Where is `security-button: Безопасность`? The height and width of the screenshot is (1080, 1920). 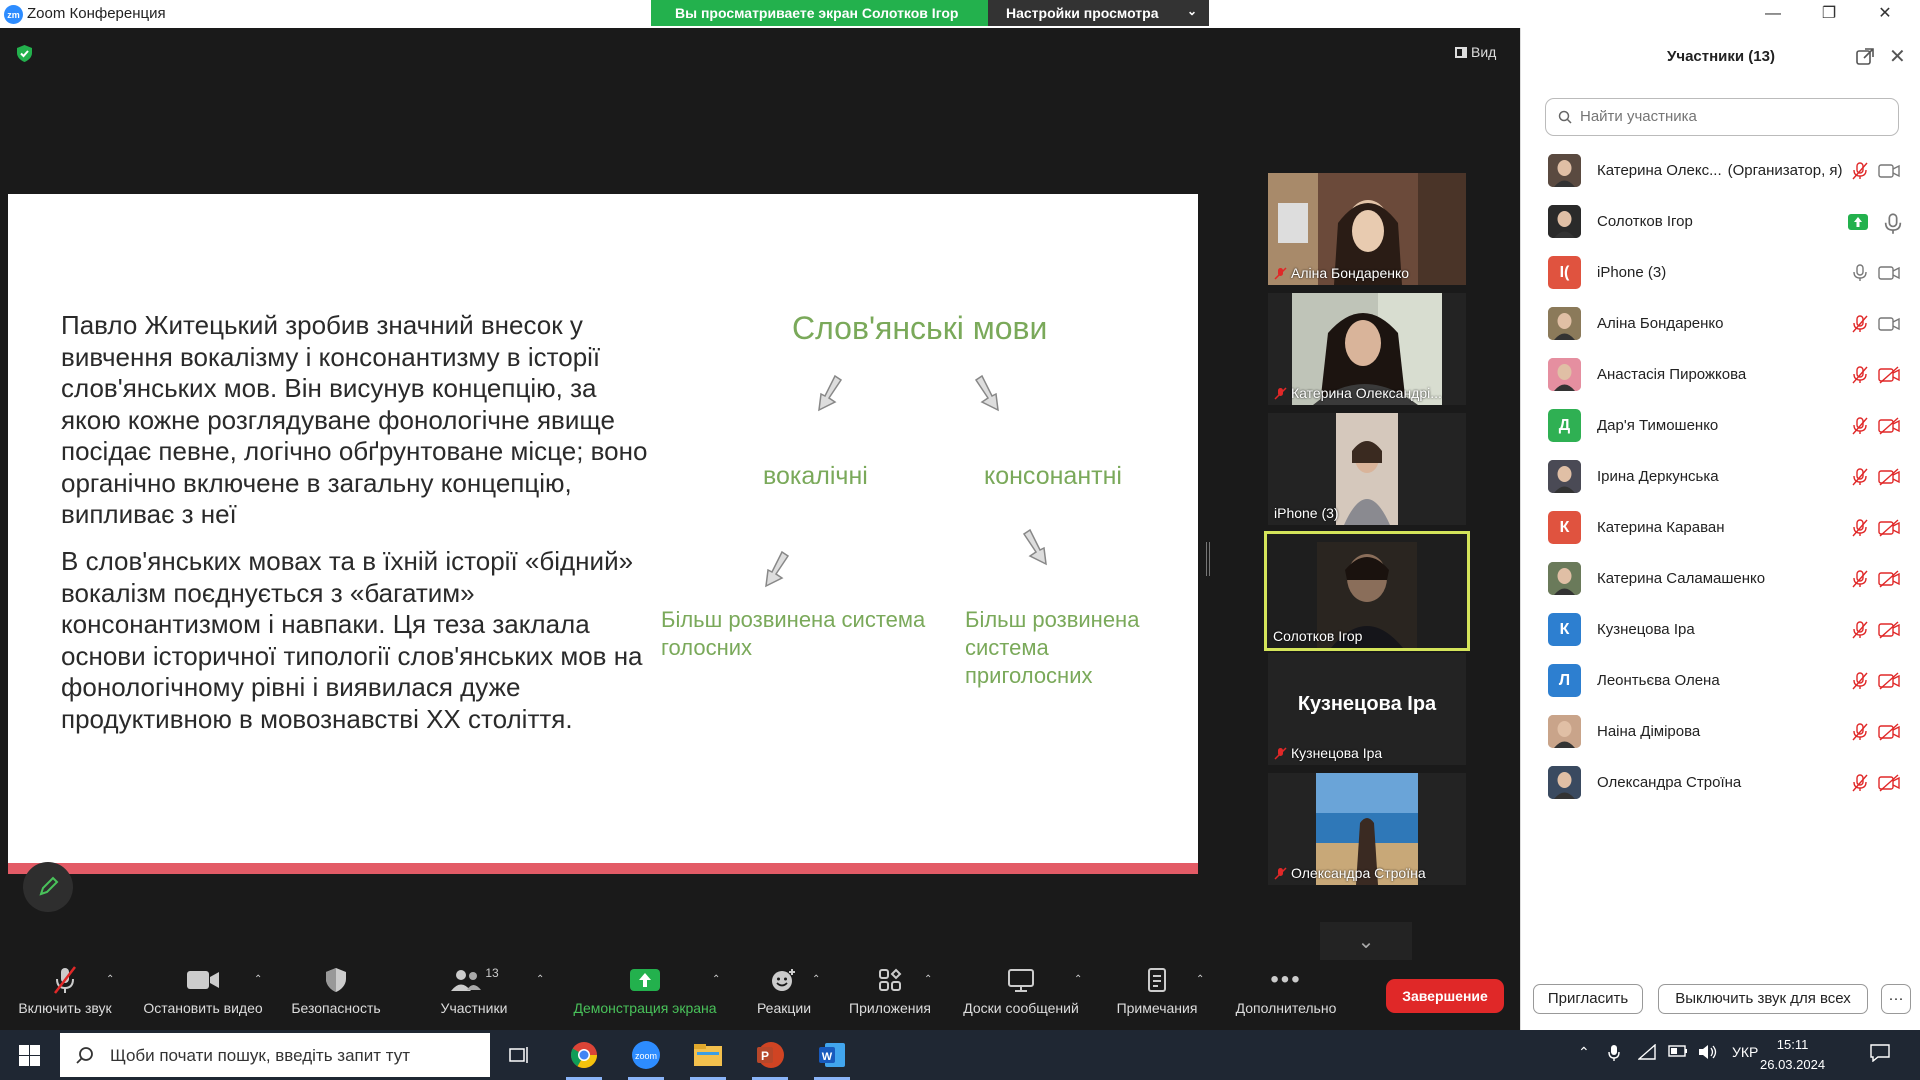 security-button: Безопасность is located at coordinates (336, 988).